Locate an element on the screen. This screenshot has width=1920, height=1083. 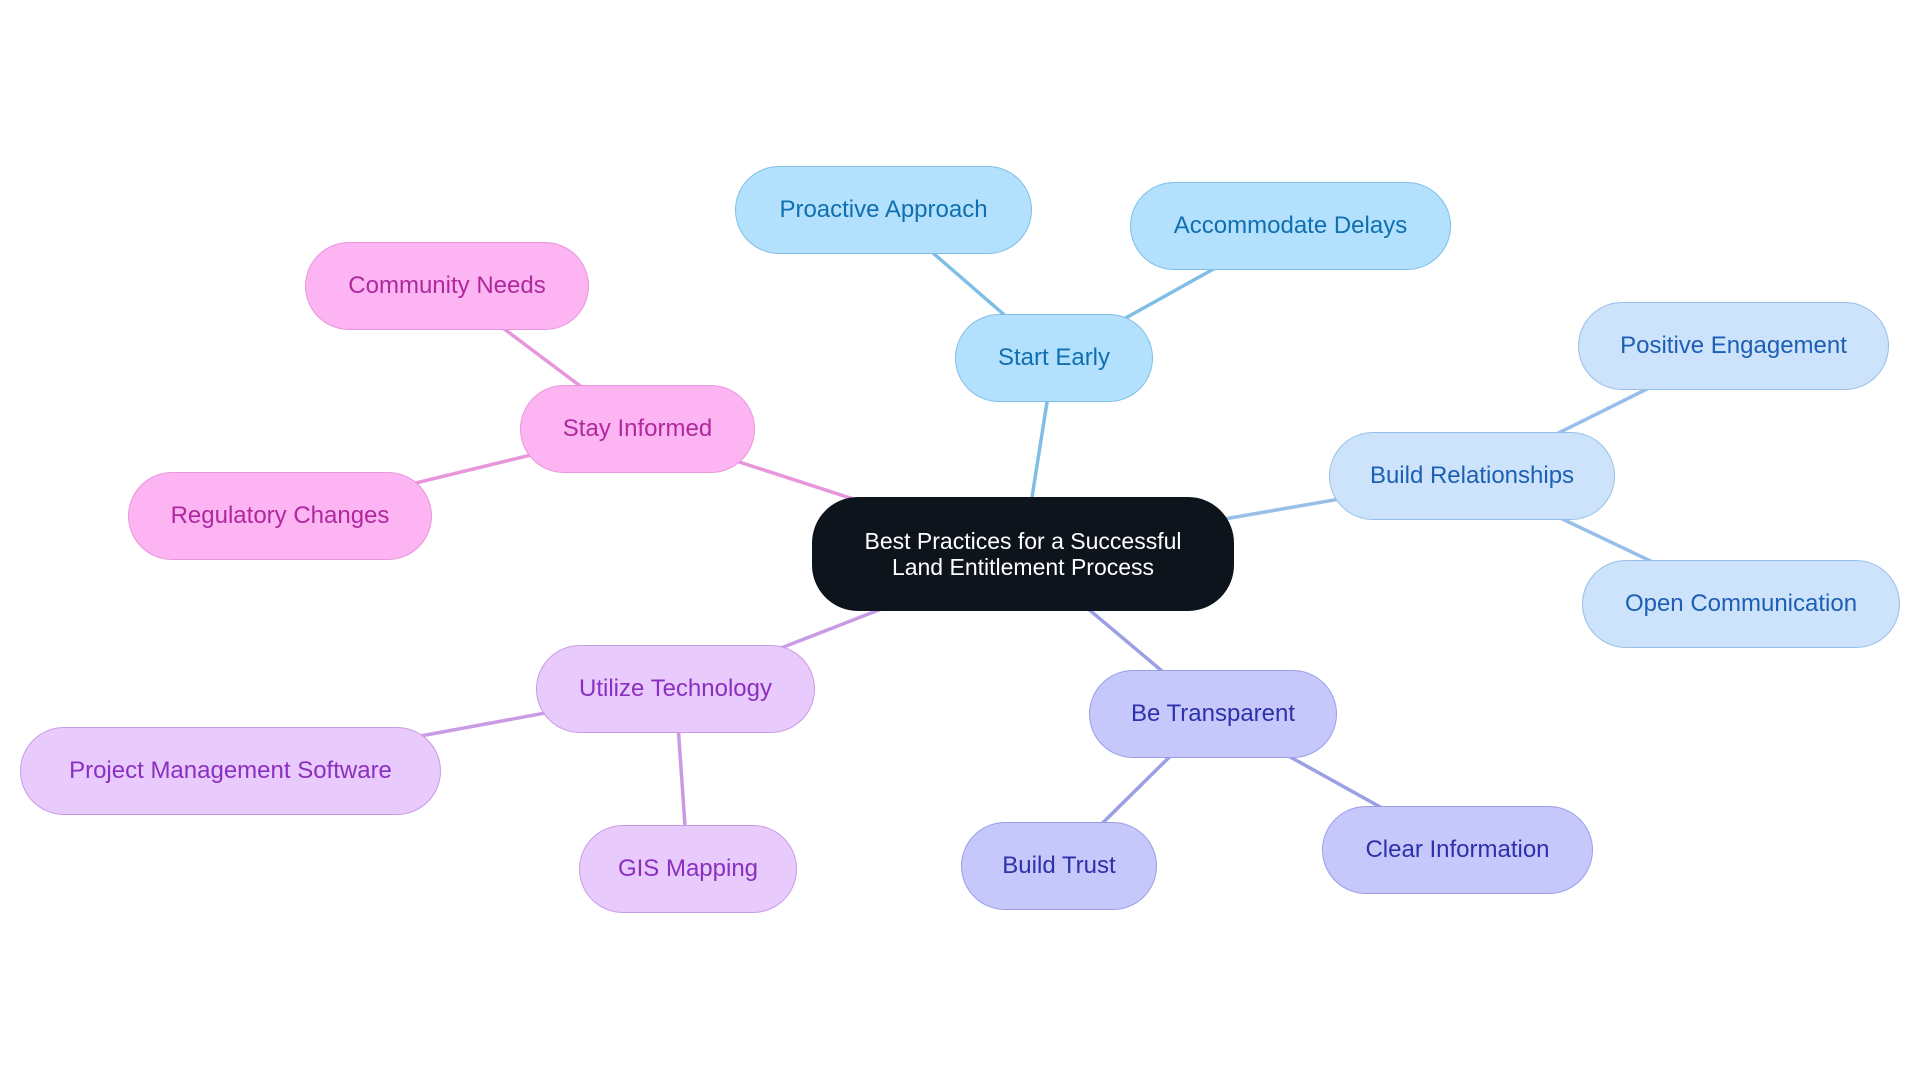
node-start-early: Start Early is located at coordinates (1054, 358).